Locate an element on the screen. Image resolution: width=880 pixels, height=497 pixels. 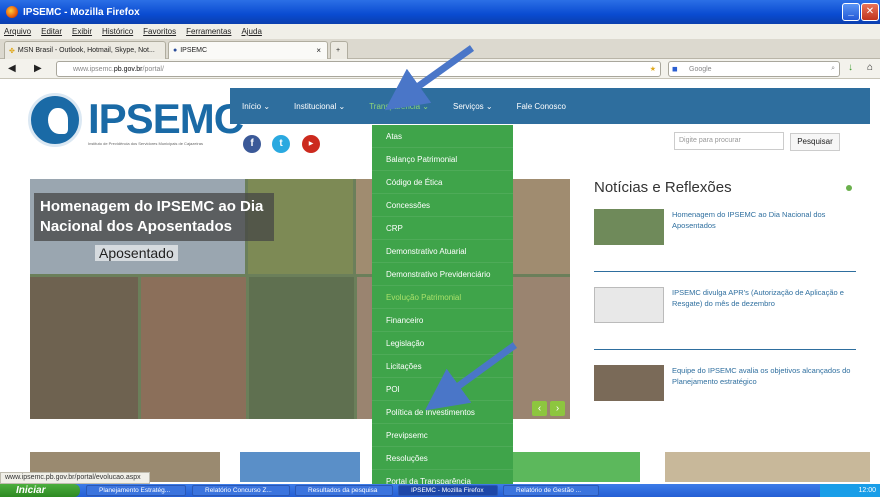
annotation-arrows is located at coordinates (451, 228).